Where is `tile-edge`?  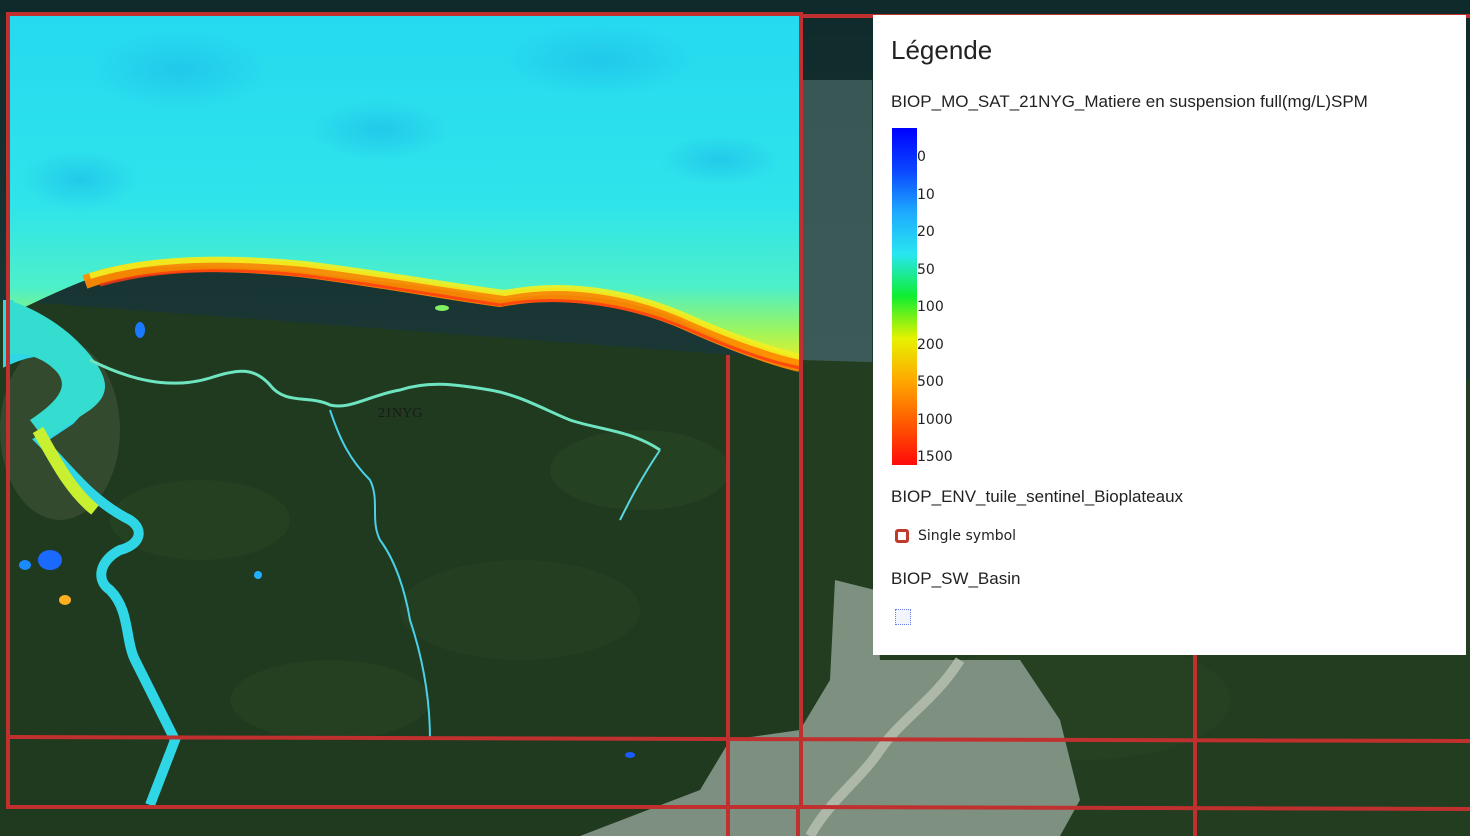 tile-edge is located at coordinates (1135, 808).